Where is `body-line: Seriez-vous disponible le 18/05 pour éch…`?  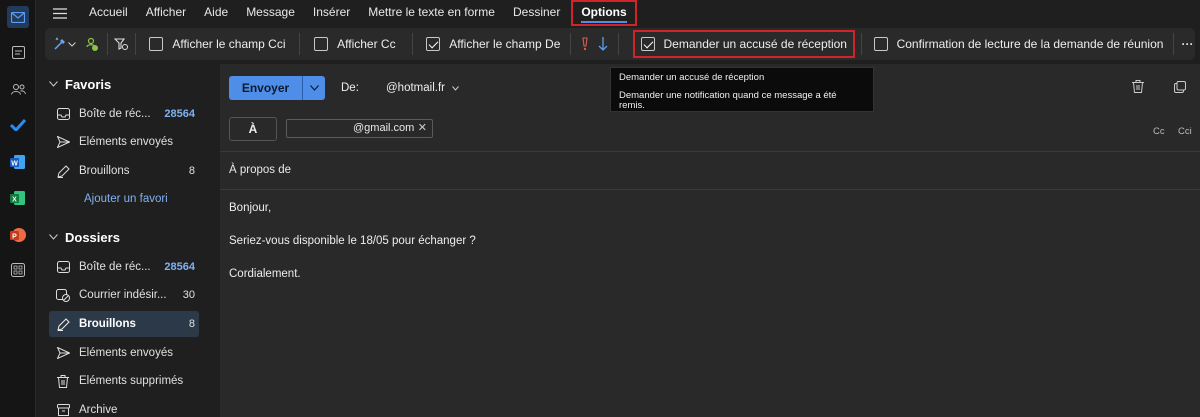
body-line: Seriez-vous disponible le 18/05 pour éch… is located at coordinates (352, 241).